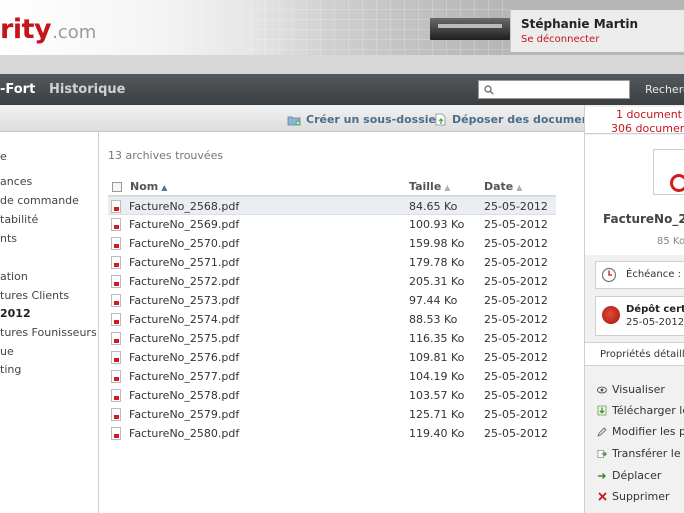 The image size is (684, 513). Describe the element at coordinates (74, 32) in the screenshot. I see `logo-suffix: .com` at that location.